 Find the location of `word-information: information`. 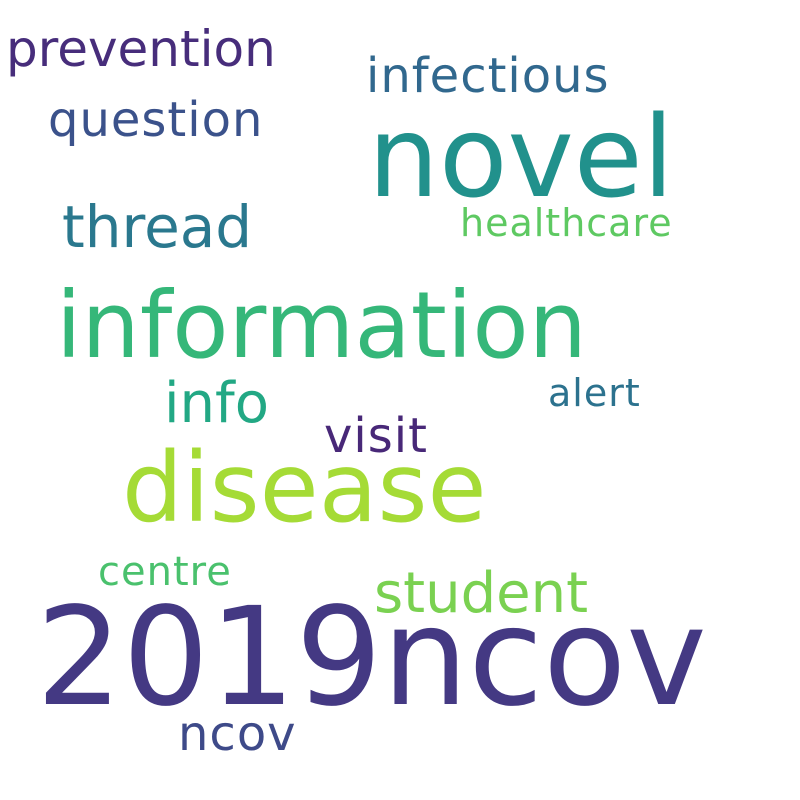

word-information: information is located at coordinates (321, 325).